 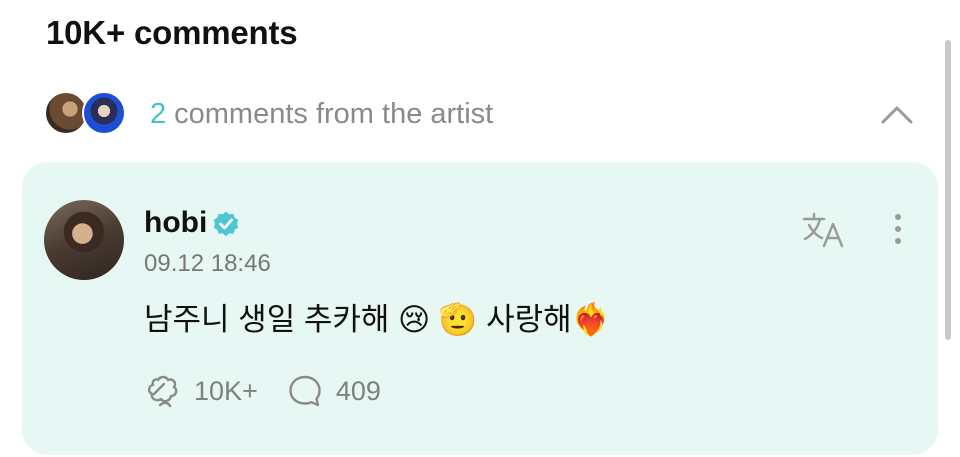 I want to click on comment-actions: 10K+ 409, so click(x=276, y=391).